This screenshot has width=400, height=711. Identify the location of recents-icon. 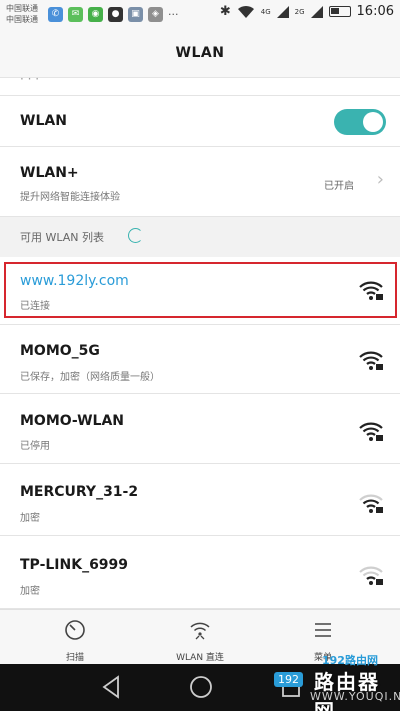
(291, 687).